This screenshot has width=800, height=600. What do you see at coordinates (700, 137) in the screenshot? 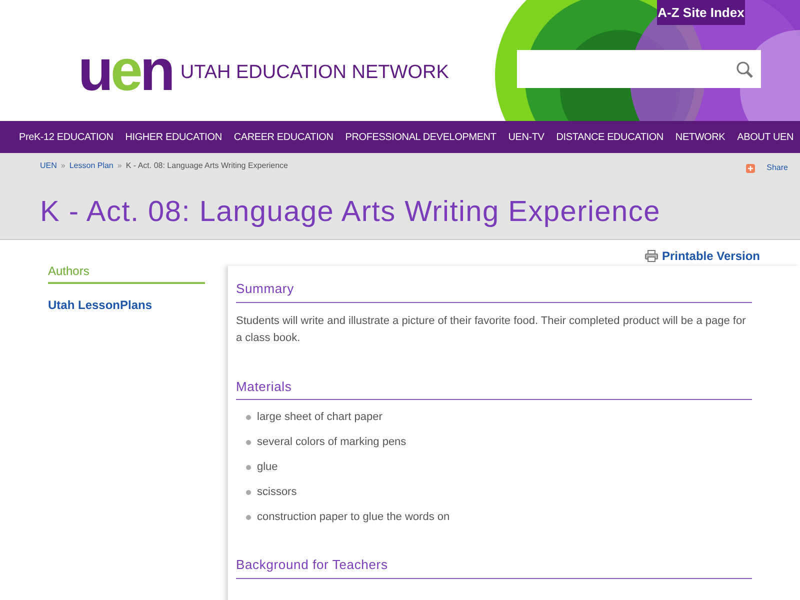
I see `nav-link: NETWORK` at bounding box center [700, 137].